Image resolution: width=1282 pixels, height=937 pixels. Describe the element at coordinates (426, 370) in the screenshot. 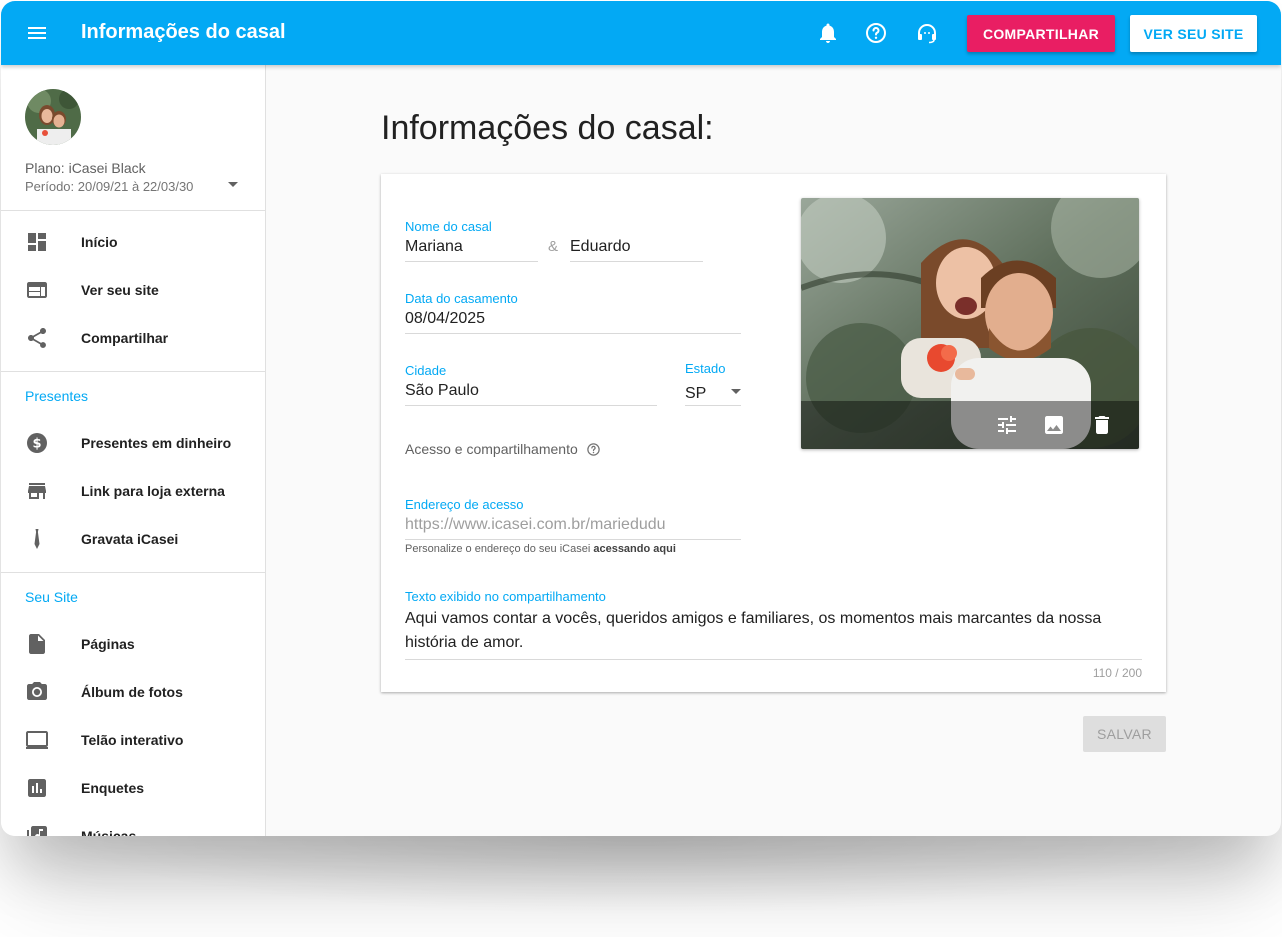

I see `city-label: Cidade` at that location.